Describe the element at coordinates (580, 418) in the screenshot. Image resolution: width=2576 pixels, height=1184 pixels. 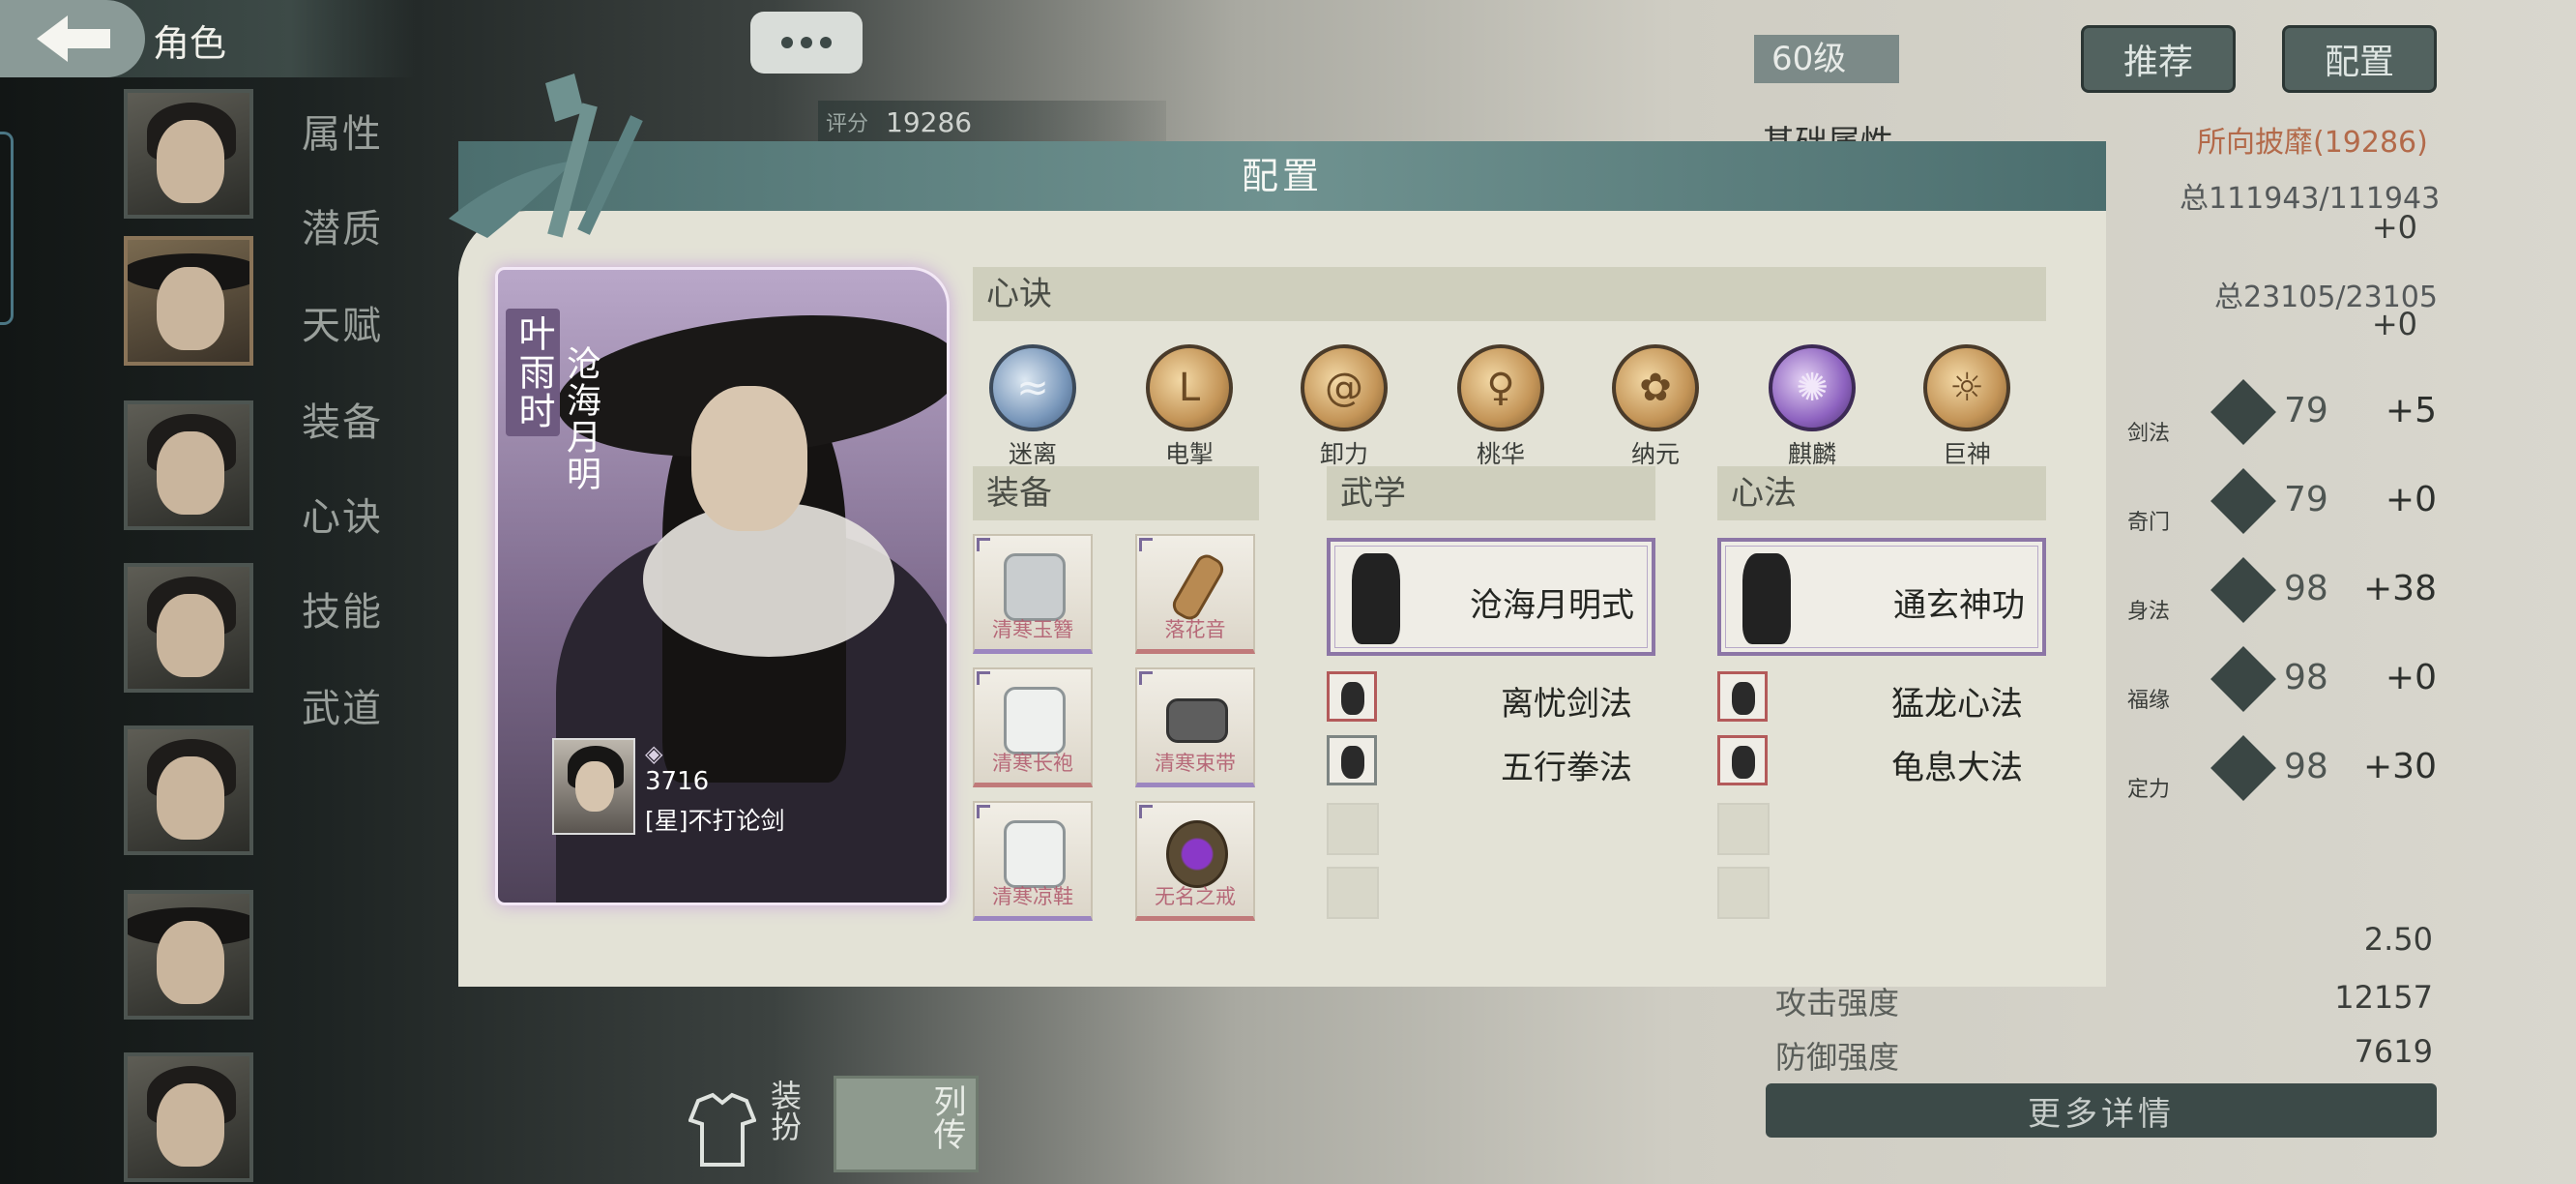
I see `character-title: 沧海月明` at that location.